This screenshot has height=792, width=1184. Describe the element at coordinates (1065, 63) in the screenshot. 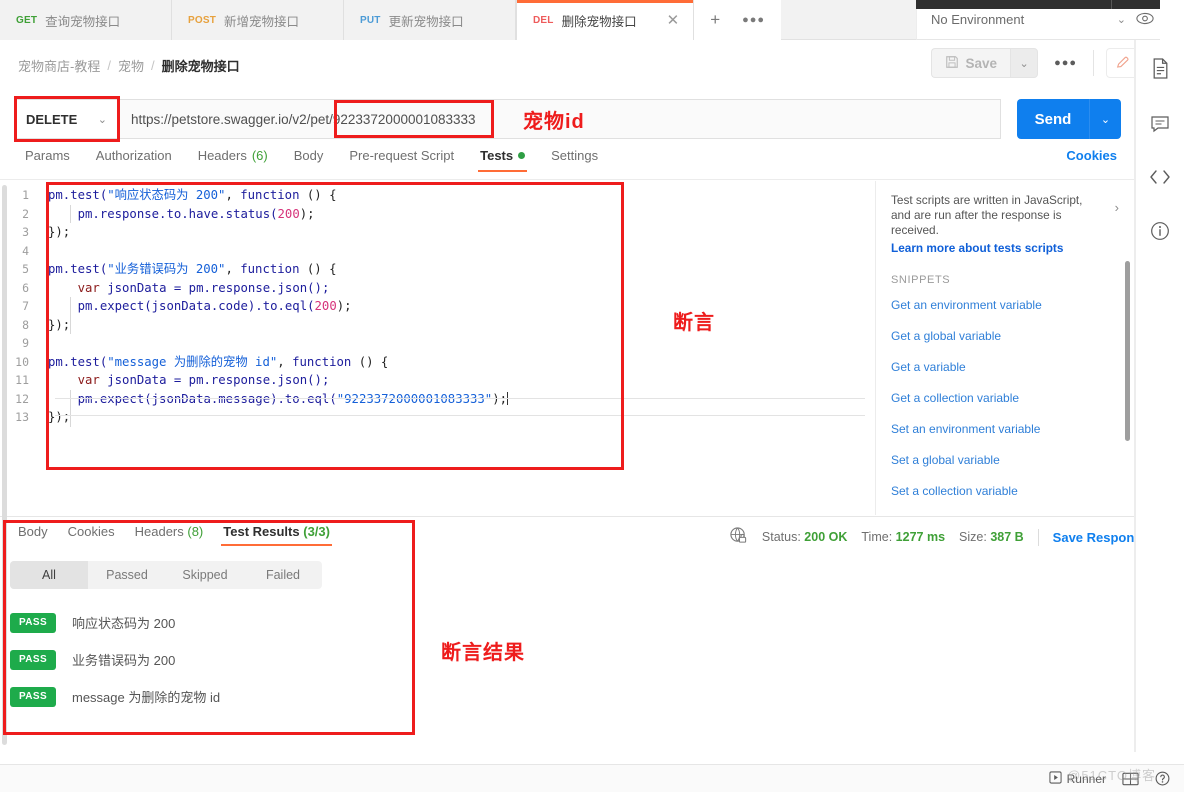

I see `request-more-icon: ●●●` at that location.